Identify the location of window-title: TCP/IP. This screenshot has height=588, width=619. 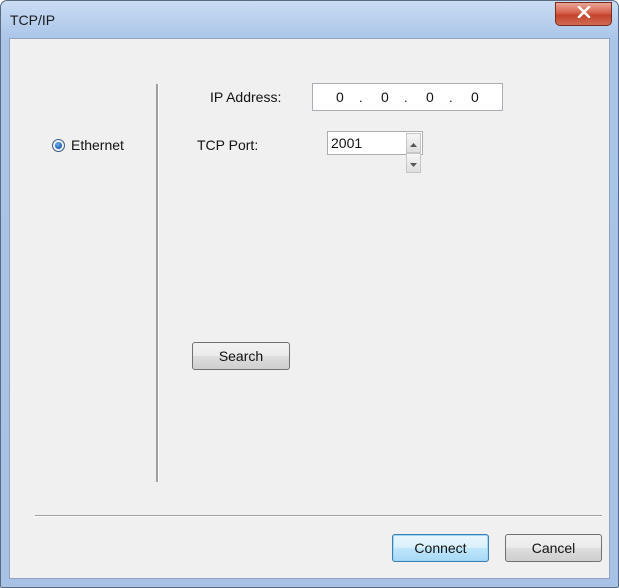
(33, 20).